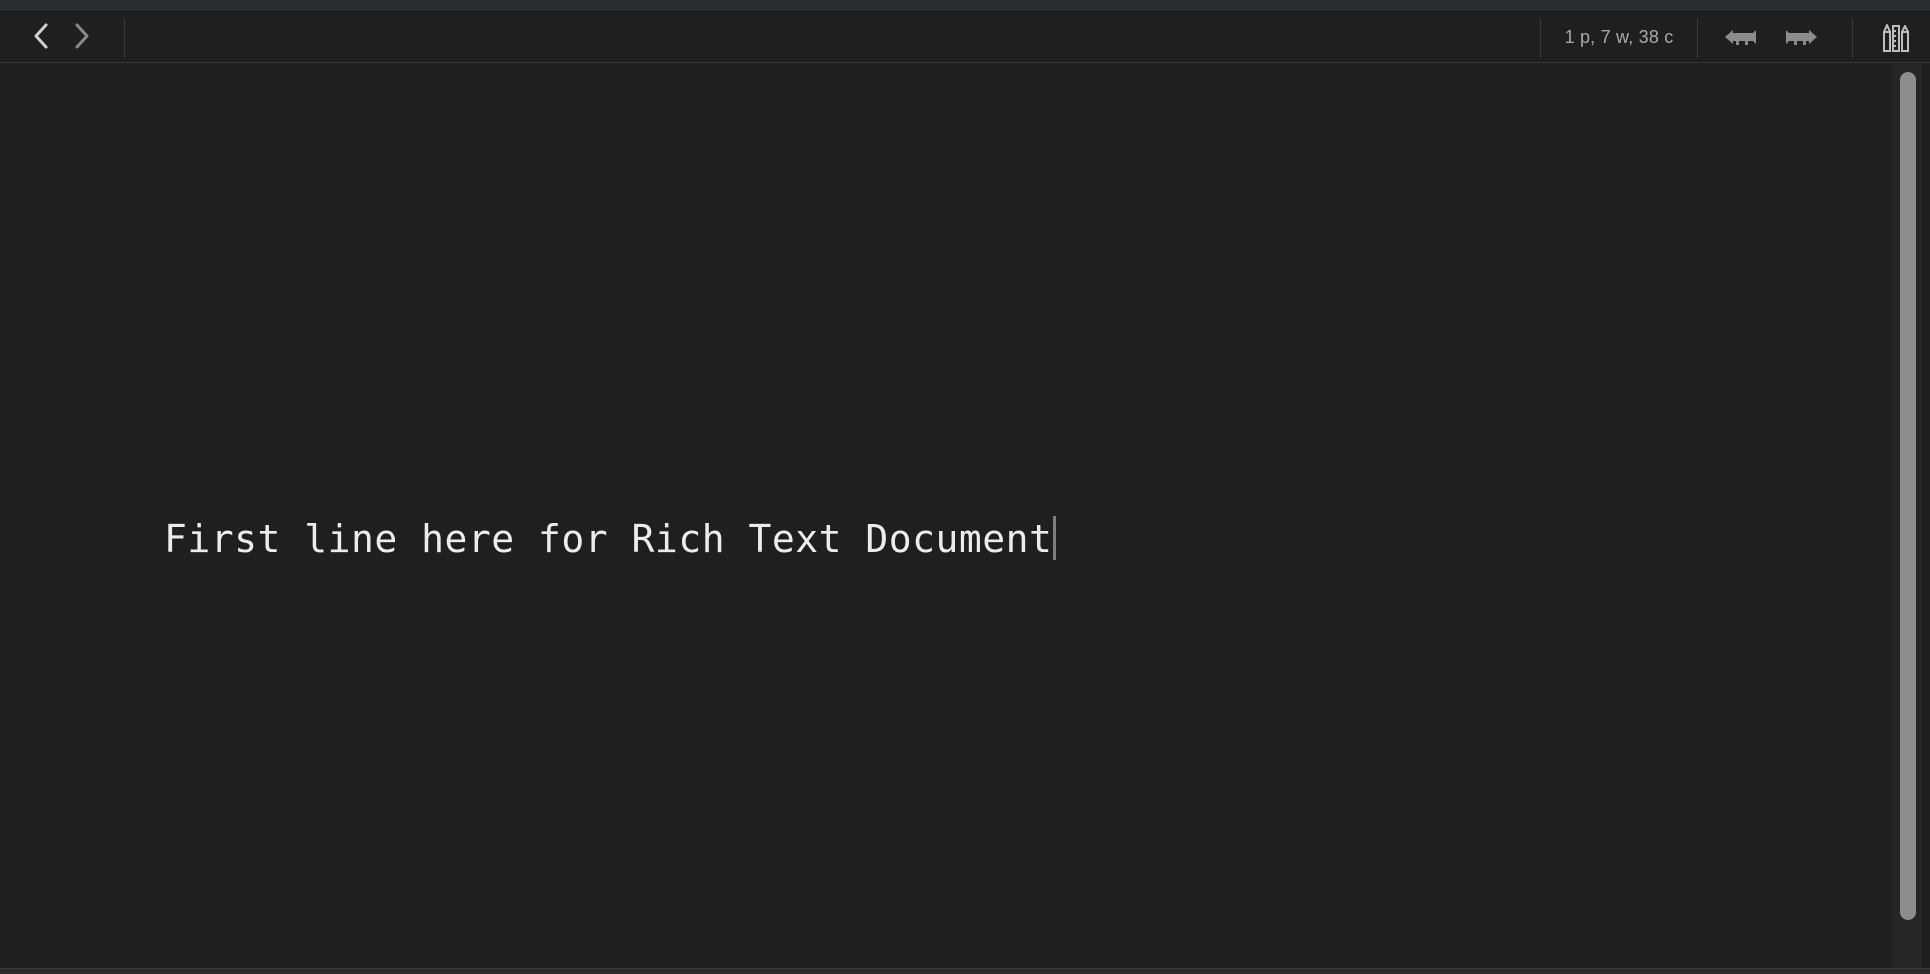  I want to click on scrollbar-thumb, so click(1908, 496).